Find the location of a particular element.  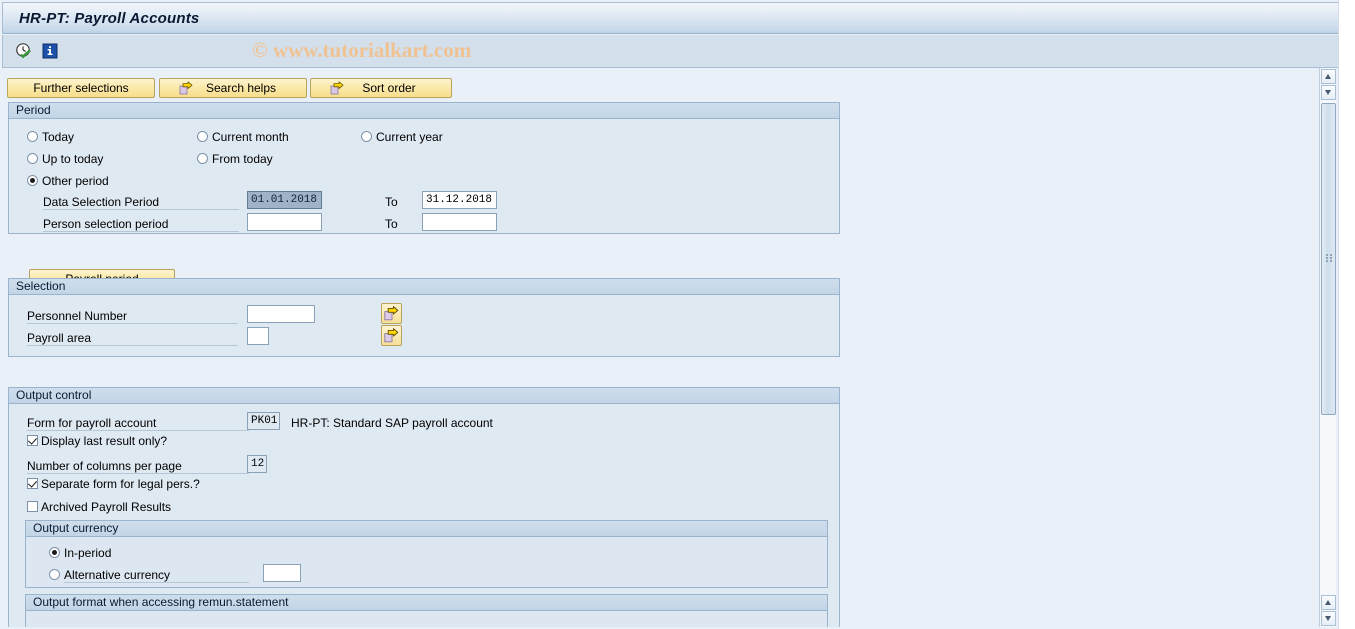

window-titlebar: HR-PT: Payroll Accounts is located at coordinates (673, 18).